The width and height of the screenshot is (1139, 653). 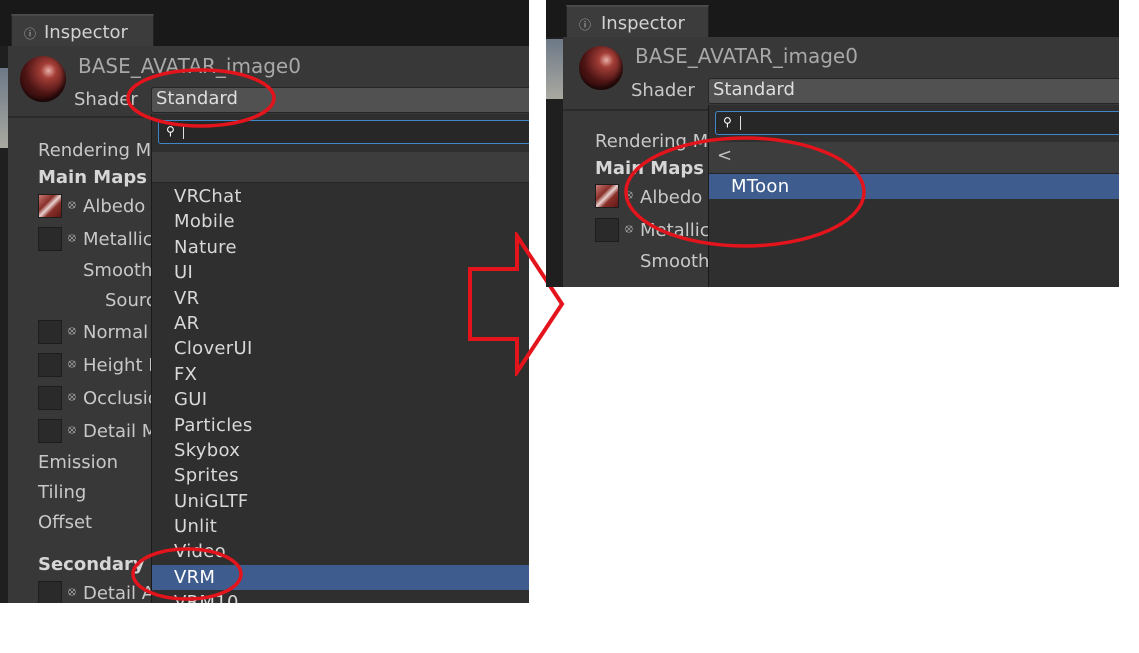 I want to click on rendering-mode-label: Rendering Mo, so click(x=100, y=150).